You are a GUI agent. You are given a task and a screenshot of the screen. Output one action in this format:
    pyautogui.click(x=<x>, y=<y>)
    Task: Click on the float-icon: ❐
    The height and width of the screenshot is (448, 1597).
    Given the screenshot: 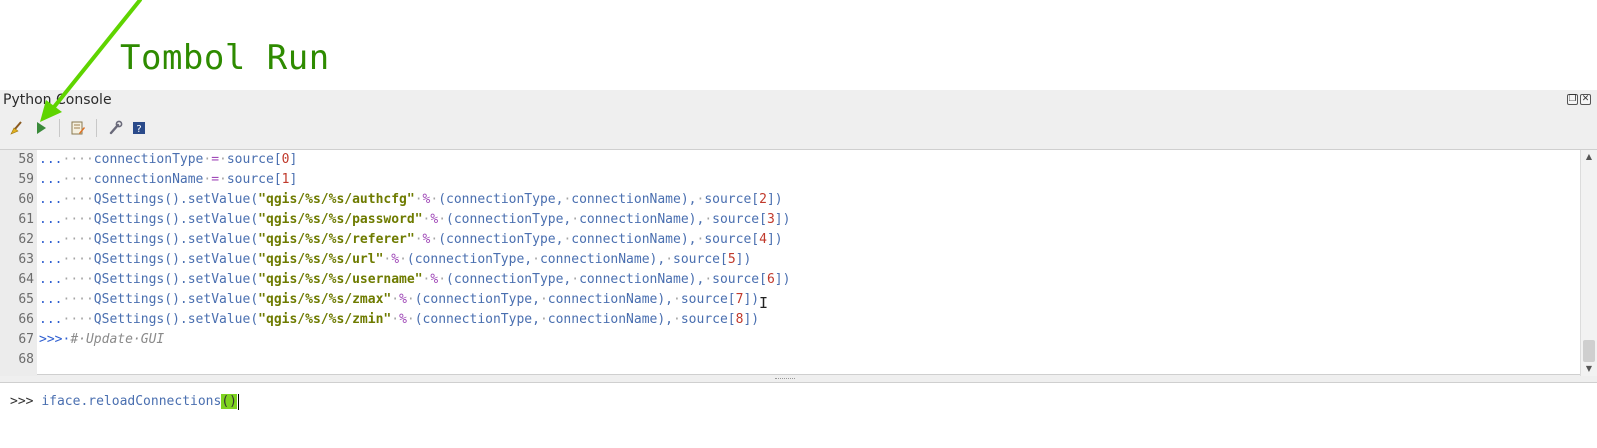 What is the action you would take?
    pyautogui.click(x=1572, y=99)
    